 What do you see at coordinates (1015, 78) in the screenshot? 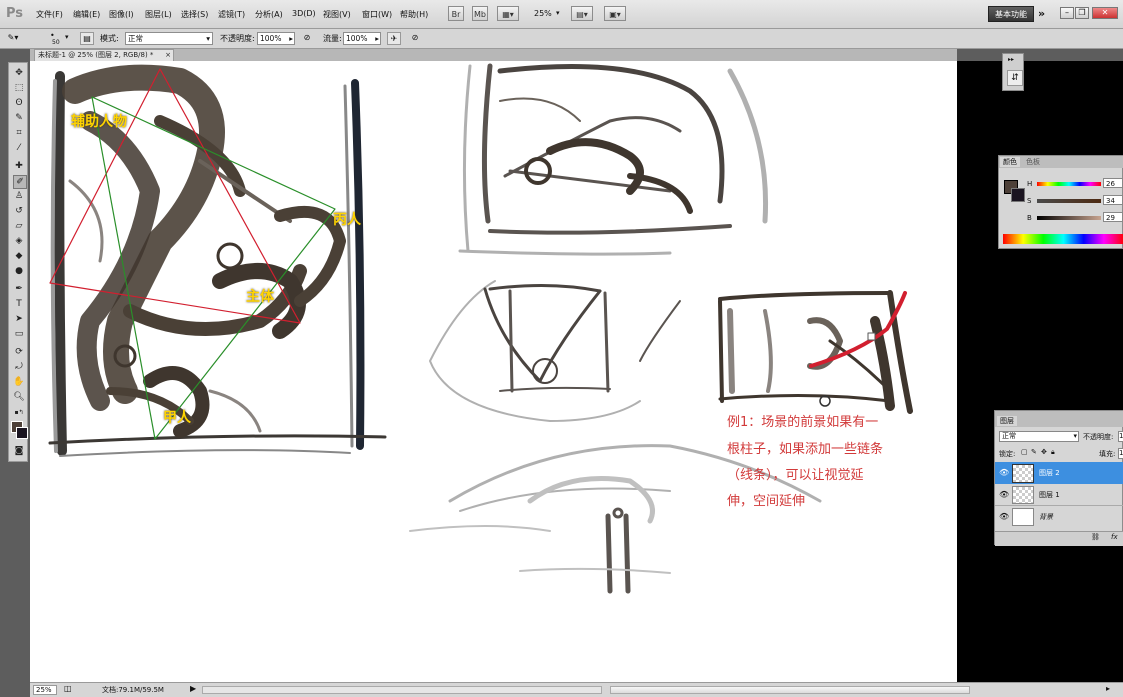
I see `history-panel-icon: ⇵` at bounding box center [1015, 78].